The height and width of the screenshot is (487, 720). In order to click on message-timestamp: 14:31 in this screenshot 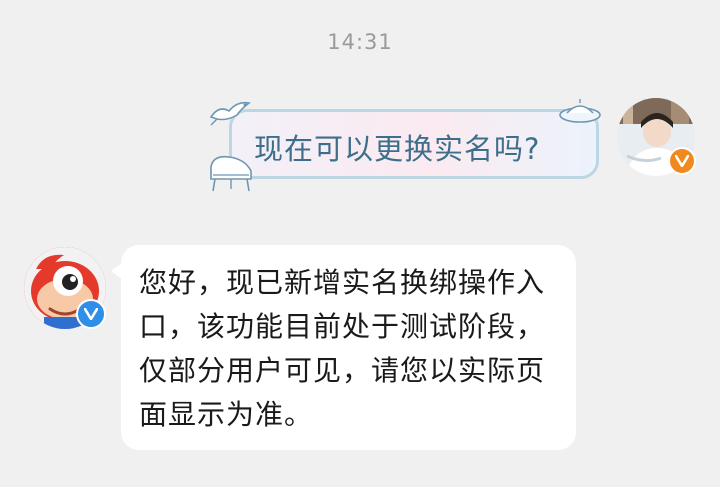, I will do `click(360, 42)`.